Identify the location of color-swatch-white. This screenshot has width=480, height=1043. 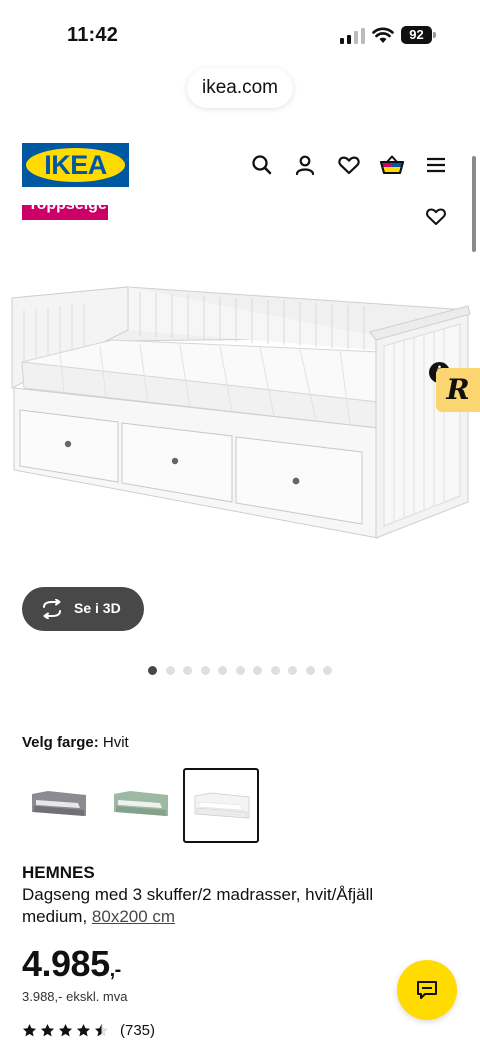
(221, 805).